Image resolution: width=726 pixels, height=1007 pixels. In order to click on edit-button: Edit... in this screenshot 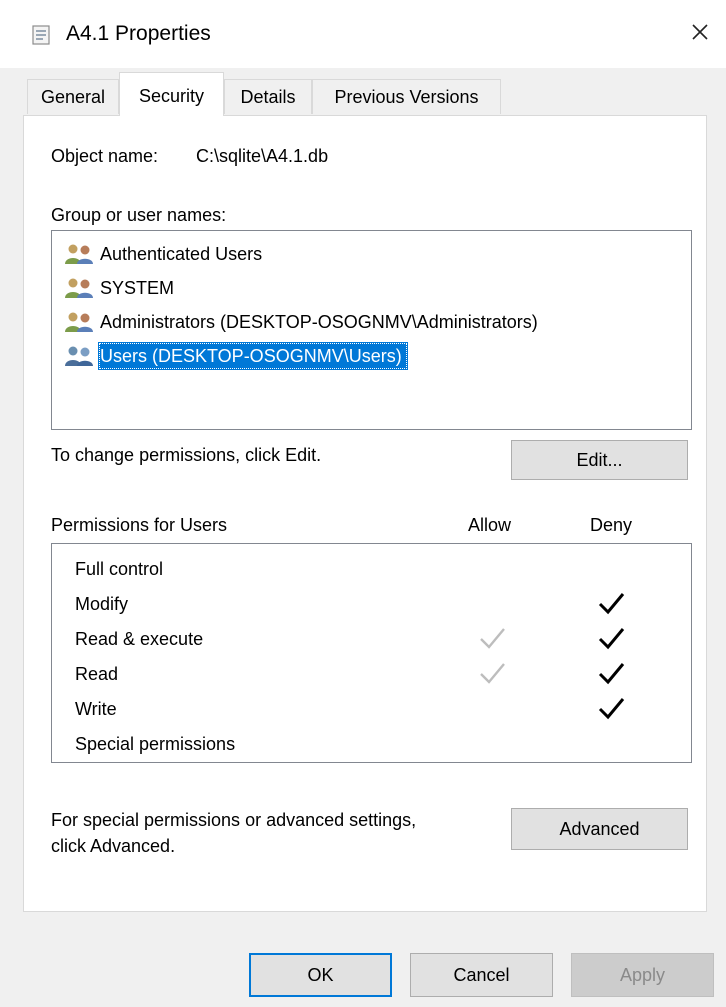, I will do `click(599, 460)`.